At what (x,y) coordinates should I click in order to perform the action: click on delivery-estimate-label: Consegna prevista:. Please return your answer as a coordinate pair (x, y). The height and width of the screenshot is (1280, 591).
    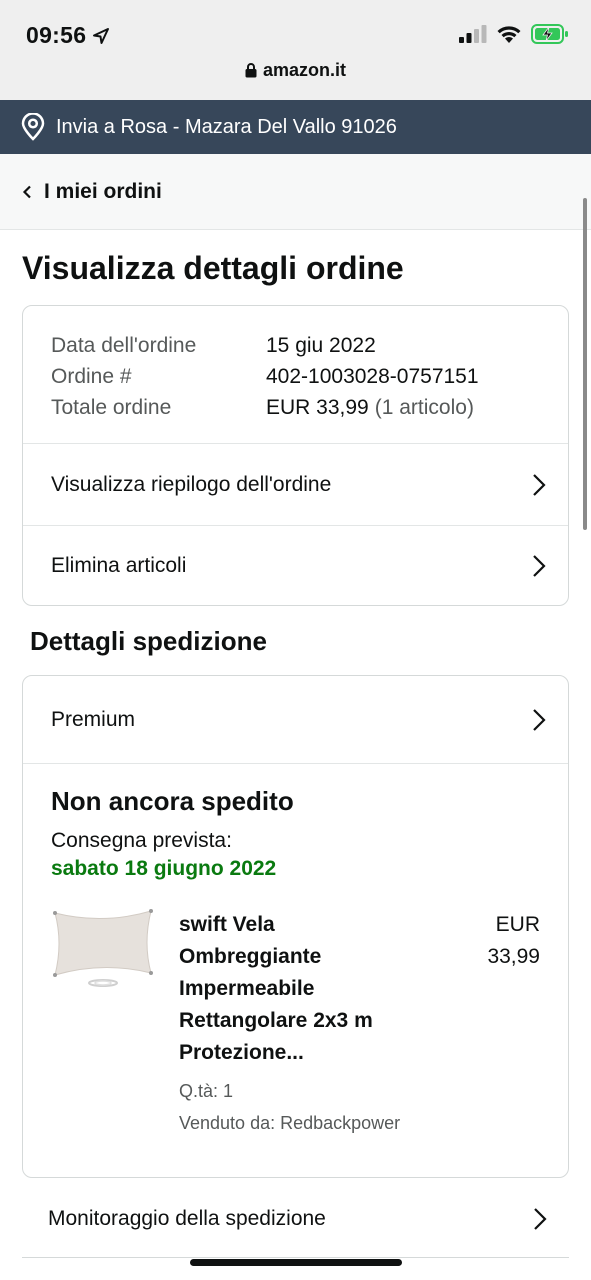
    Looking at the image, I should click on (141, 840).